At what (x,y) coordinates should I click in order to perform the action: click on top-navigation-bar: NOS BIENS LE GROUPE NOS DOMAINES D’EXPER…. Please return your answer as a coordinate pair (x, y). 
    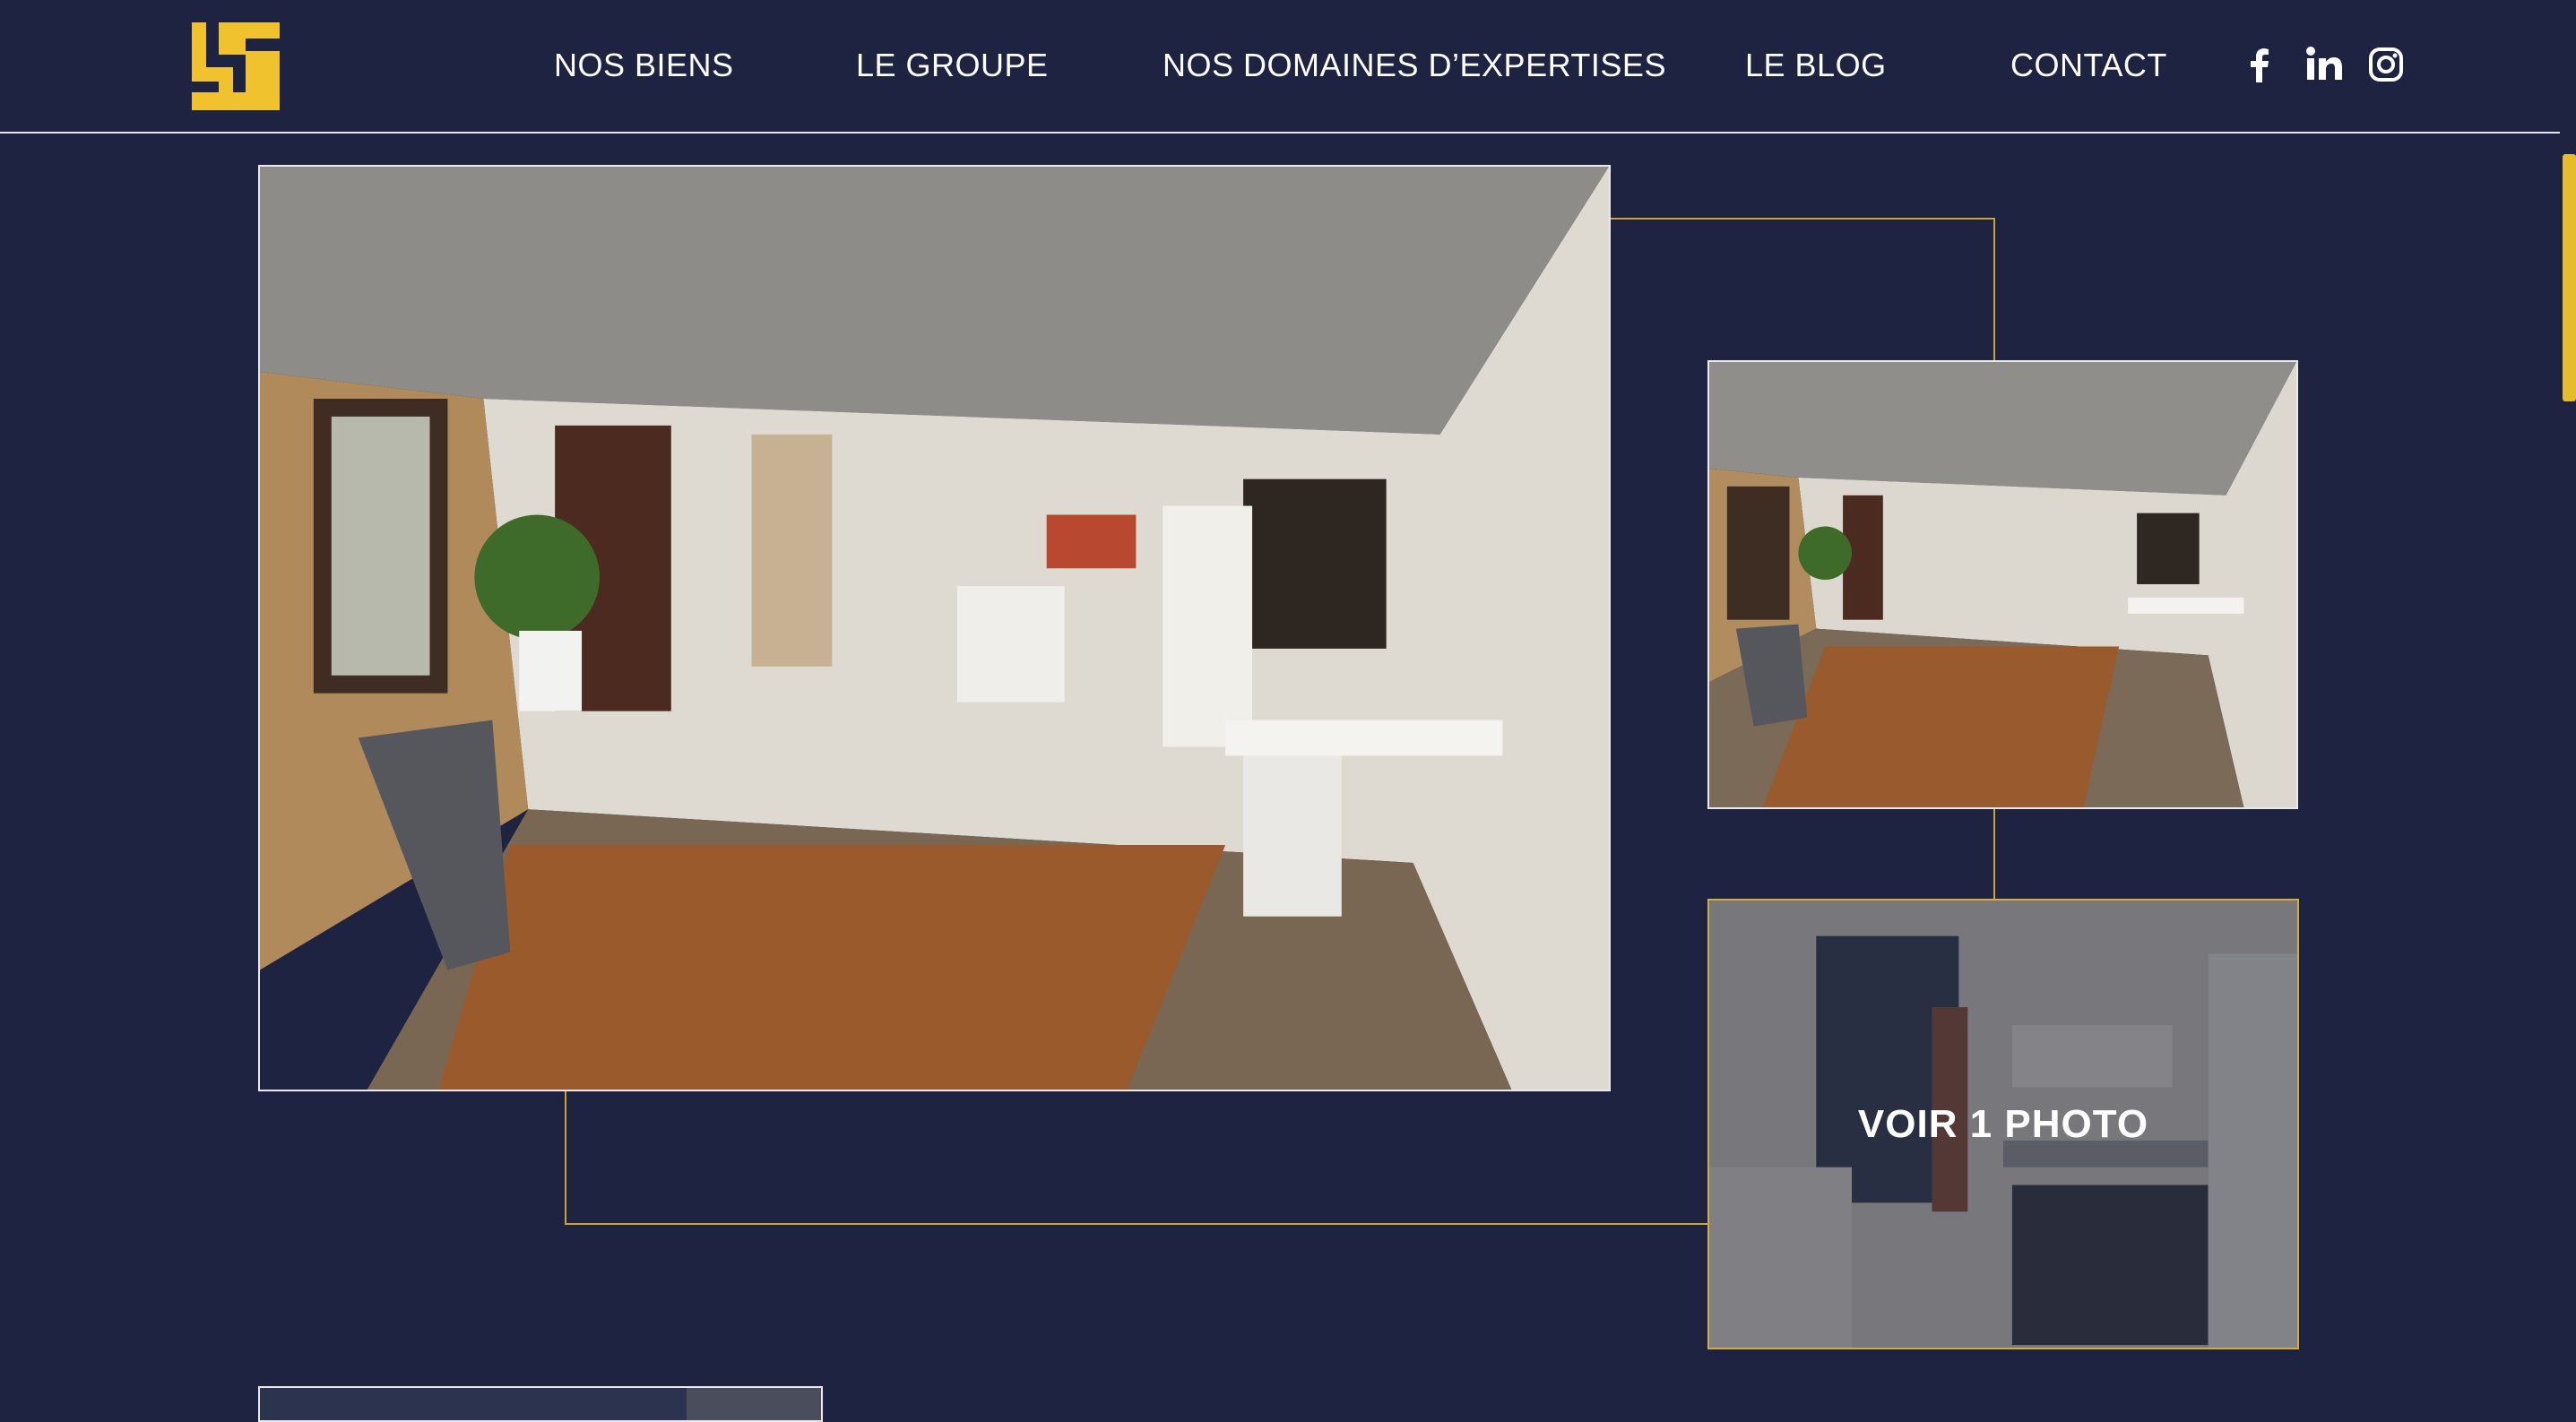
    Looking at the image, I should click on (1280, 67).